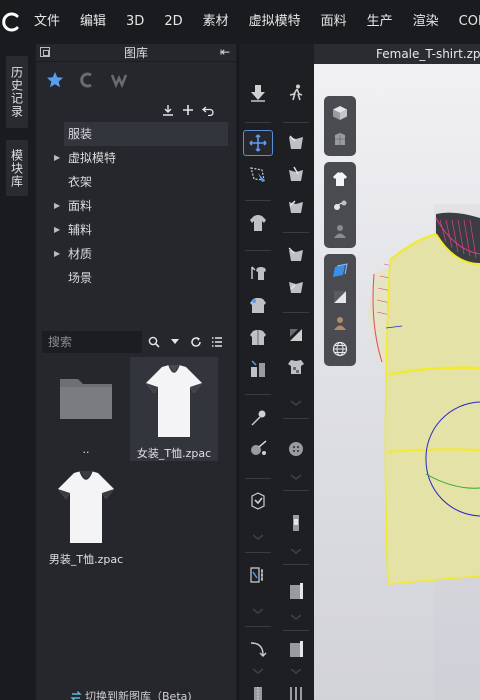 This screenshot has width=480, height=700. I want to click on search-row, so click(136, 342).